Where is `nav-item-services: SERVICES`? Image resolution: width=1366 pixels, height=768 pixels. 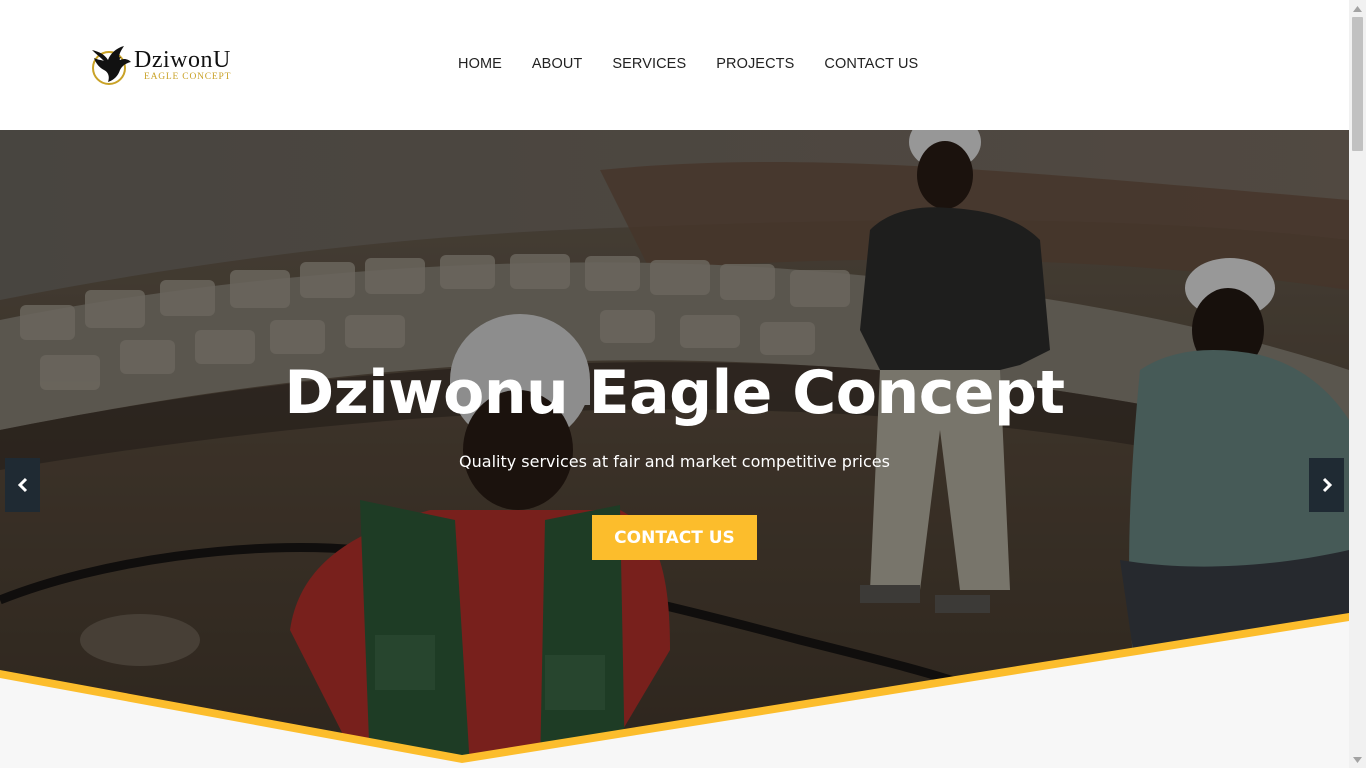
nav-item-services: SERVICES is located at coordinates (649, 64).